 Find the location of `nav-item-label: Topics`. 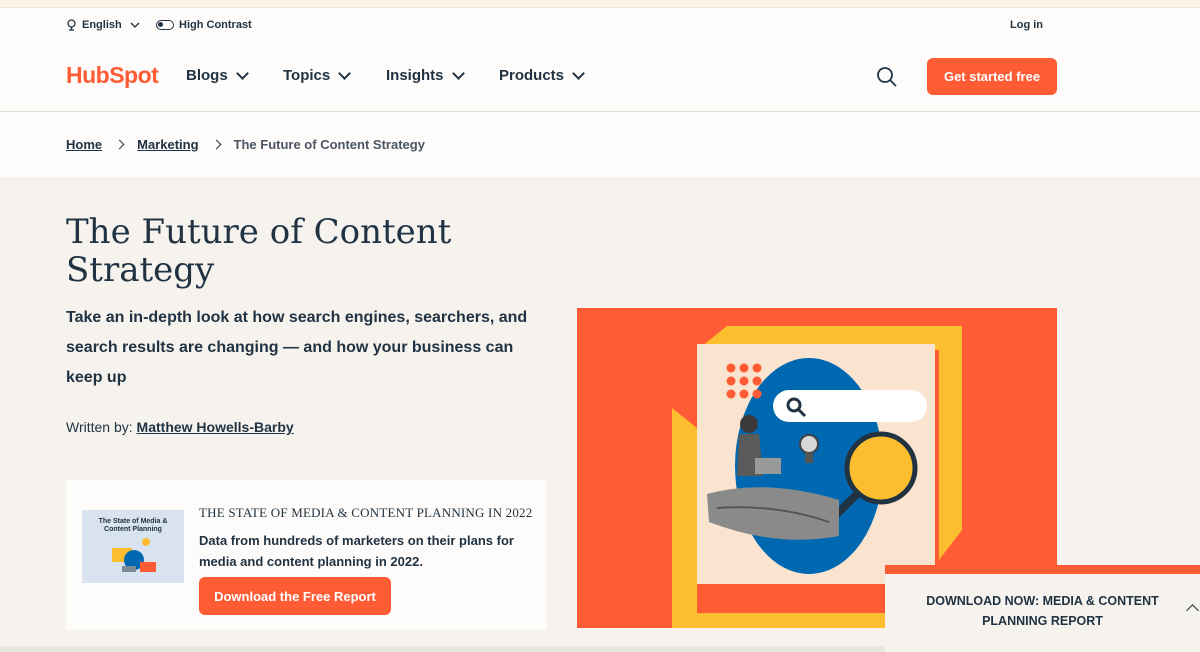

nav-item-label: Topics is located at coordinates (307, 75).